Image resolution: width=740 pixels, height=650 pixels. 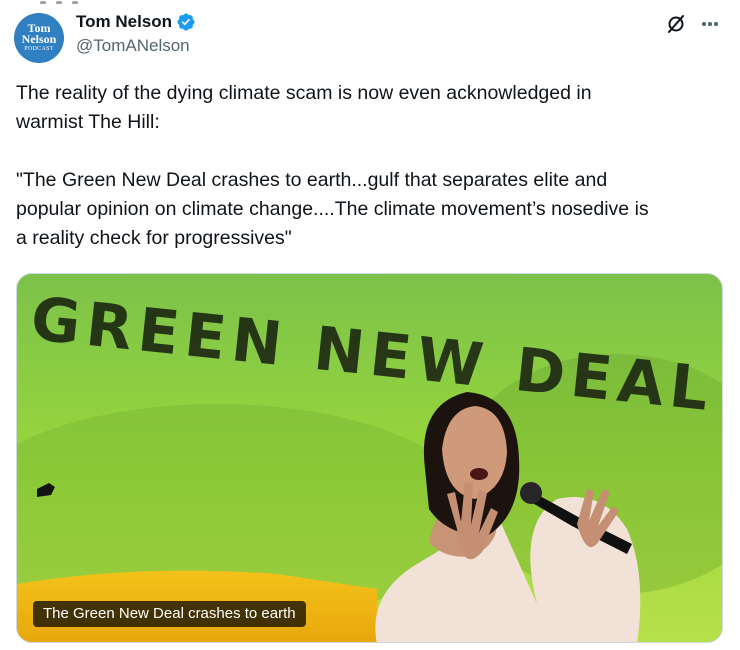 I want to click on handle: @TomANelson, so click(x=136, y=46).